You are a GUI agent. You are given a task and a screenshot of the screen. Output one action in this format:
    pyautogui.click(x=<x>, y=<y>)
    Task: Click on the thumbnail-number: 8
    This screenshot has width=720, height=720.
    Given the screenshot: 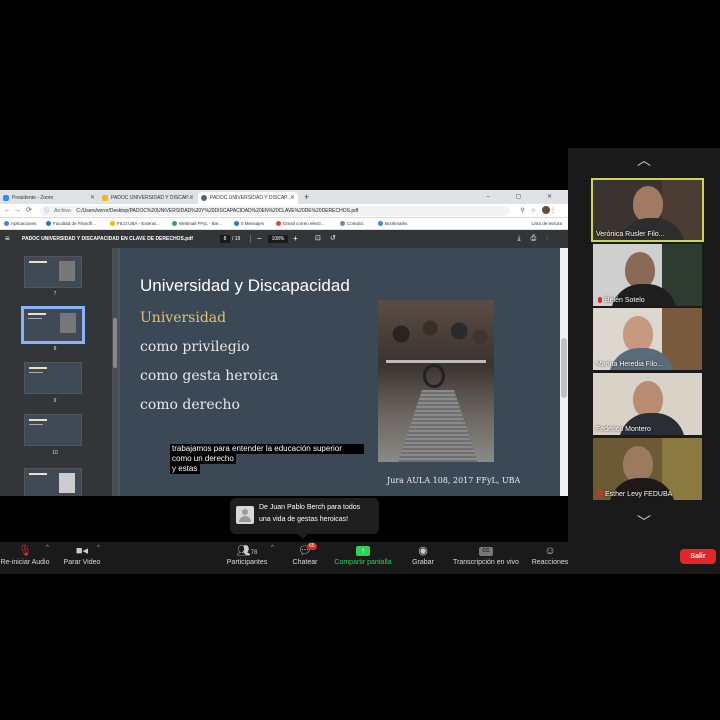 What is the action you would take?
    pyautogui.click(x=55, y=349)
    